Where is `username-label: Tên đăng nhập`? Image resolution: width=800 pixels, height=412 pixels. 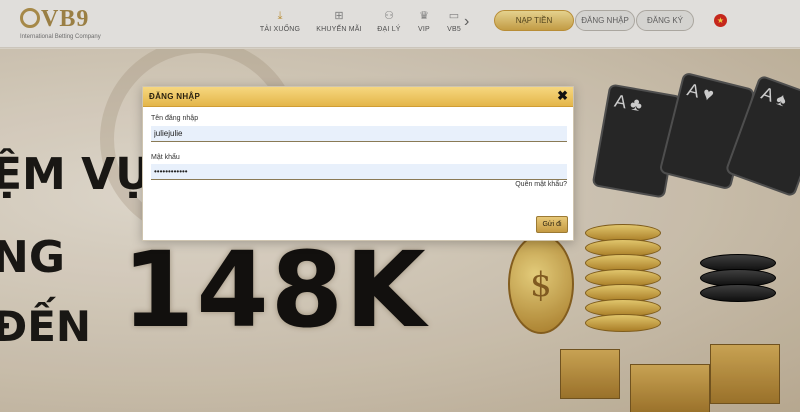
username-label: Tên đăng nhập is located at coordinates (175, 118).